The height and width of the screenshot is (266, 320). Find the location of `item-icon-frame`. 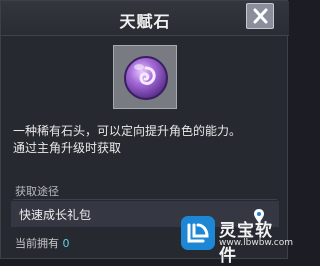

item-icon-frame is located at coordinates (145, 77).